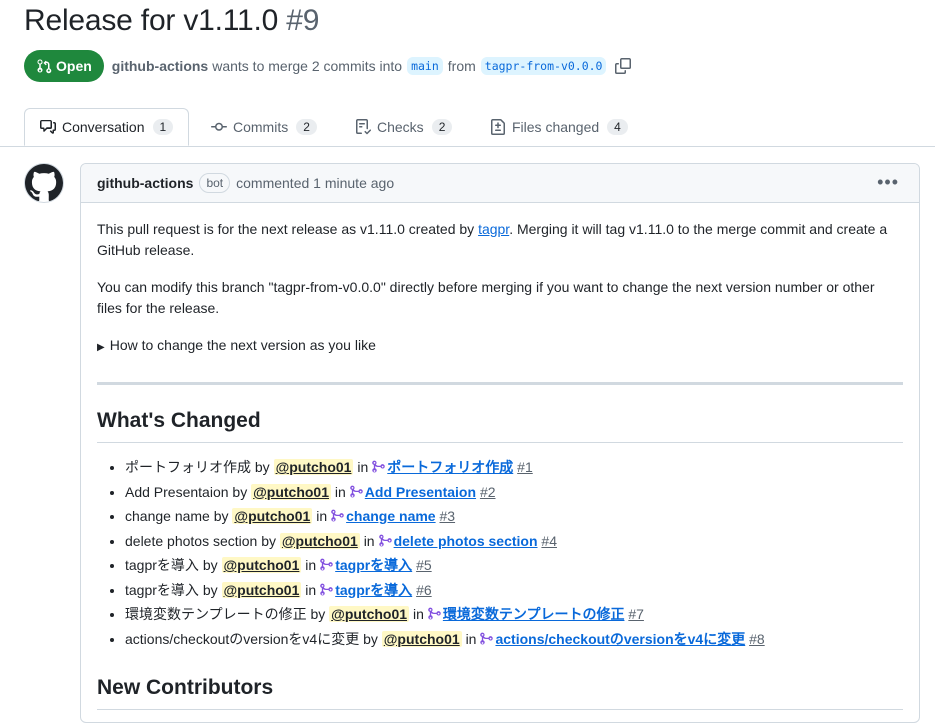  Describe the element at coordinates (167, 516) in the screenshot. I see `change-text: change name` at that location.